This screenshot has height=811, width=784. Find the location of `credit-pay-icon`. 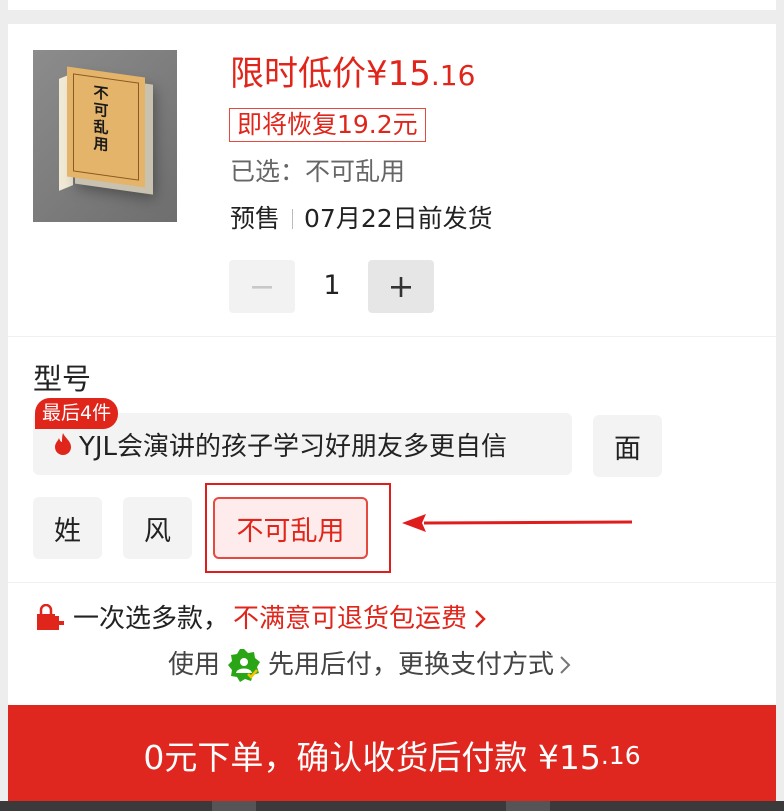

credit-pay-icon is located at coordinates (244, 665).